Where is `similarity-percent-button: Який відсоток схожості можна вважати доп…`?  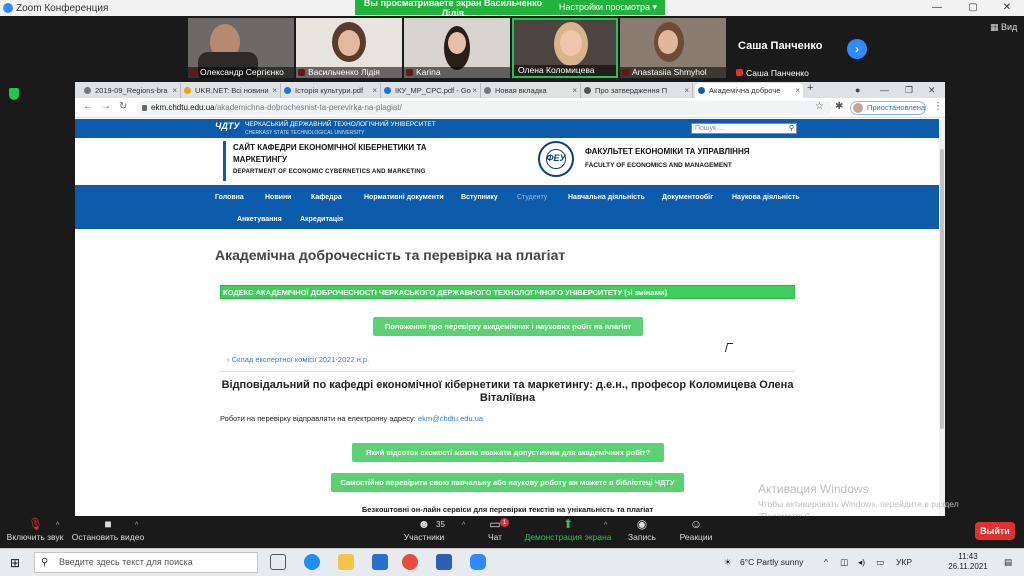
similarity-percent-button: Який відсоток схожості можна вважати доп… is located at coordinates (508, 452).